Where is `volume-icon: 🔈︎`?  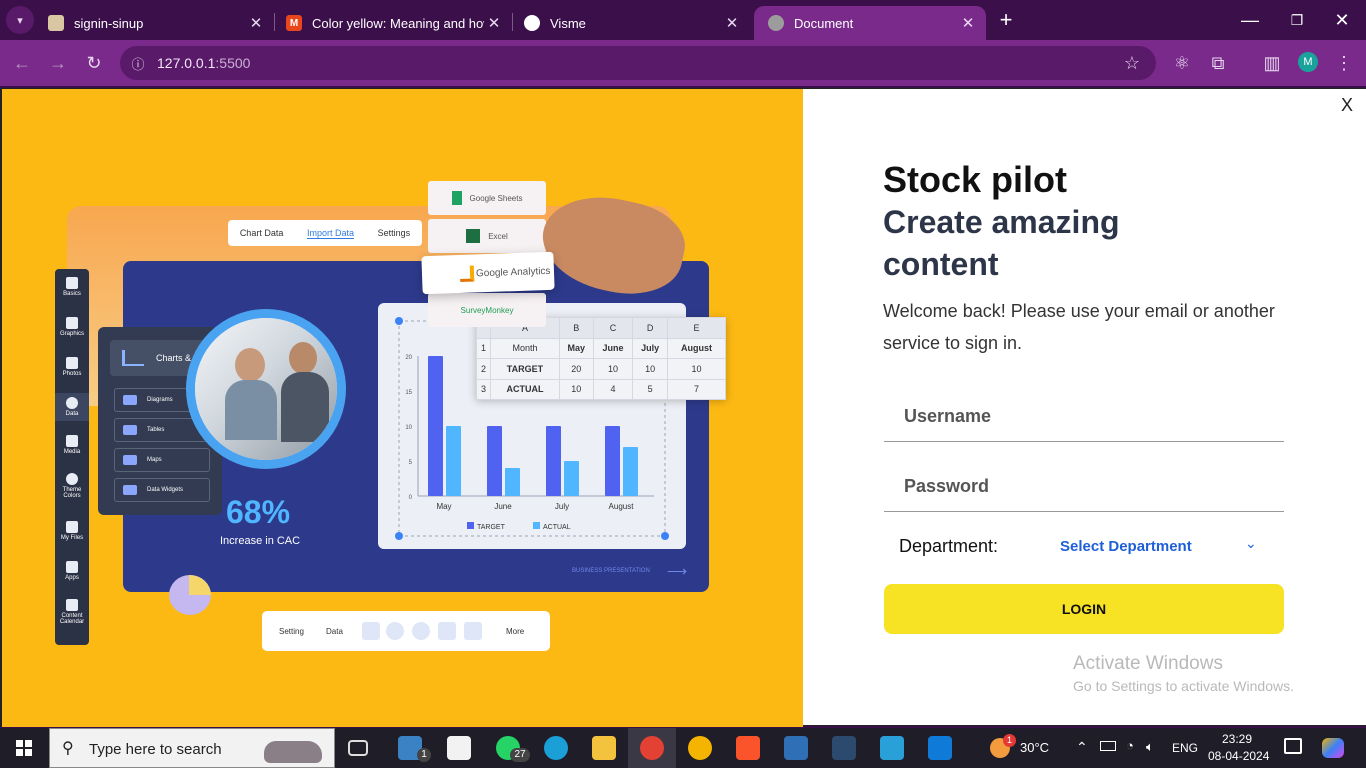 volume-icon: 🔈︎ is located at coordinates (1150, 747).